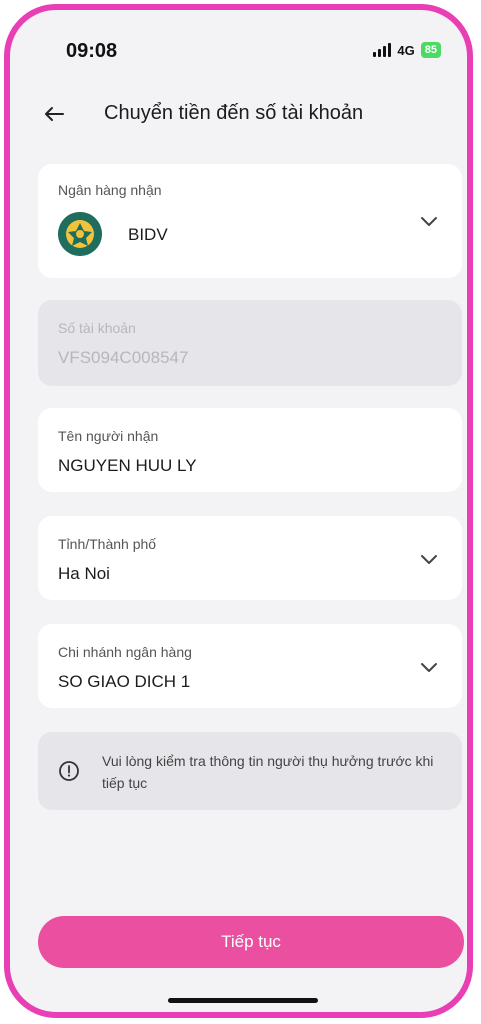  What do you see at coordinates (124, 681) in the screenshot?
I see `branch-value: SO GIAO DICH 1` at bounding box center [124, 681].